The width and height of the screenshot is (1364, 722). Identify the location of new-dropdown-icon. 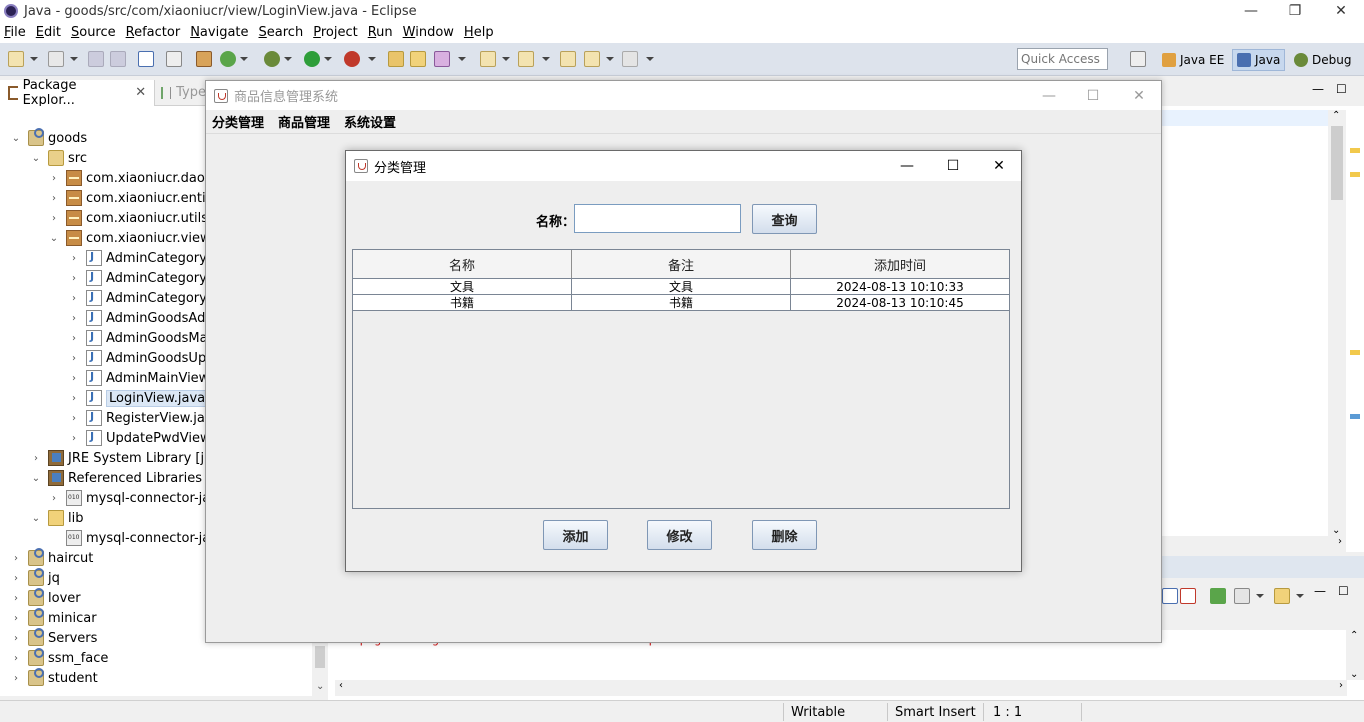
(34, 59).